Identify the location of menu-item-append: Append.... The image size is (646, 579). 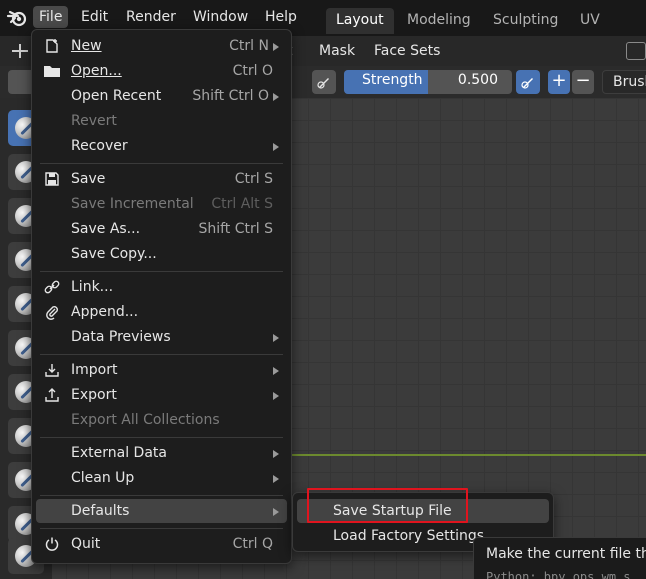
(161, 312).